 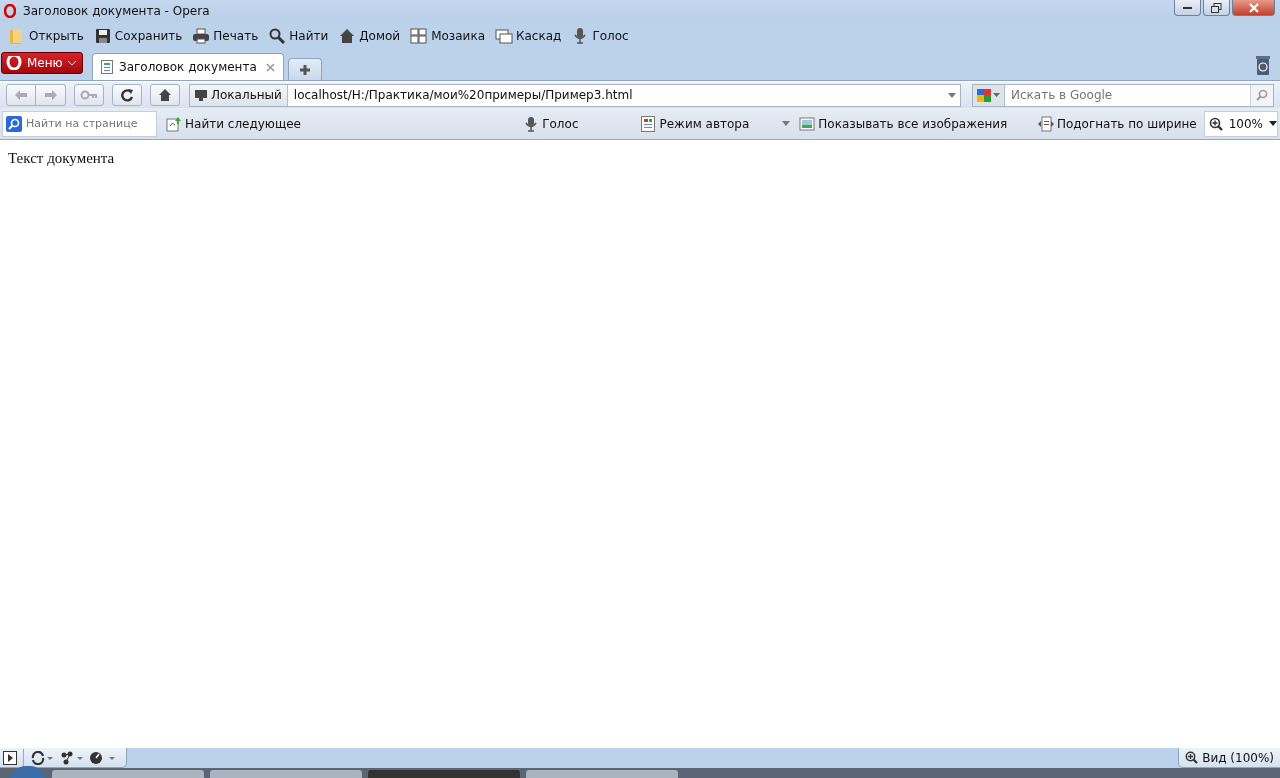 I want to click on zoom-status-button: Вид (100%), so click(x=1229, y=758).